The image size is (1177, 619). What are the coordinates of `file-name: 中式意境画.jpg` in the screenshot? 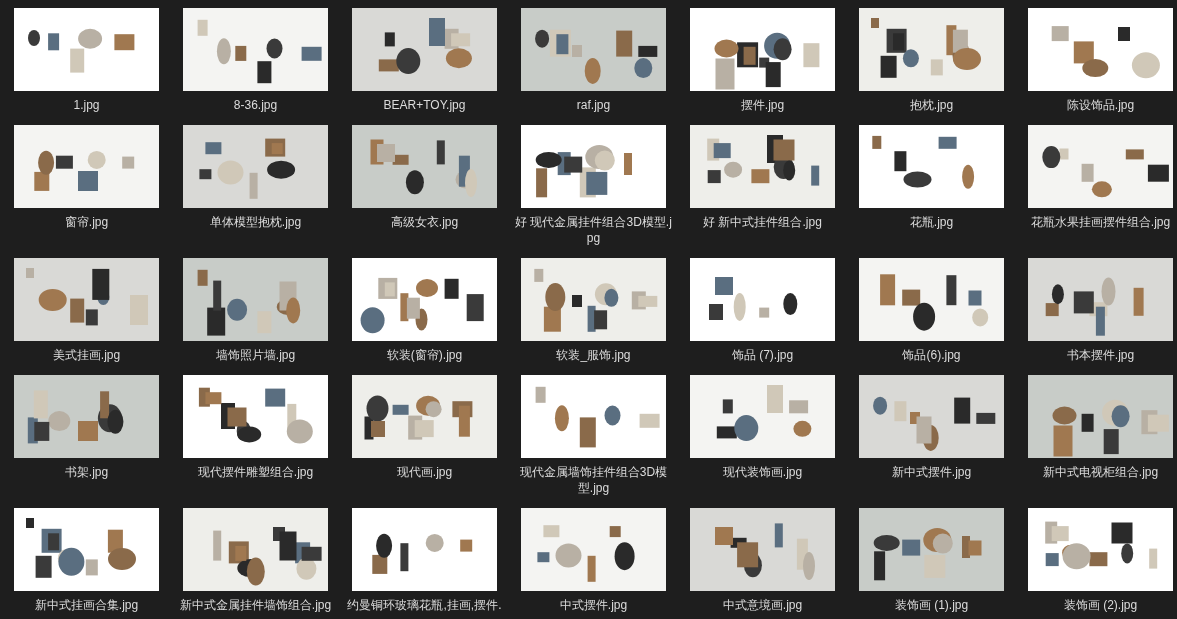 It's located at (762, 605).